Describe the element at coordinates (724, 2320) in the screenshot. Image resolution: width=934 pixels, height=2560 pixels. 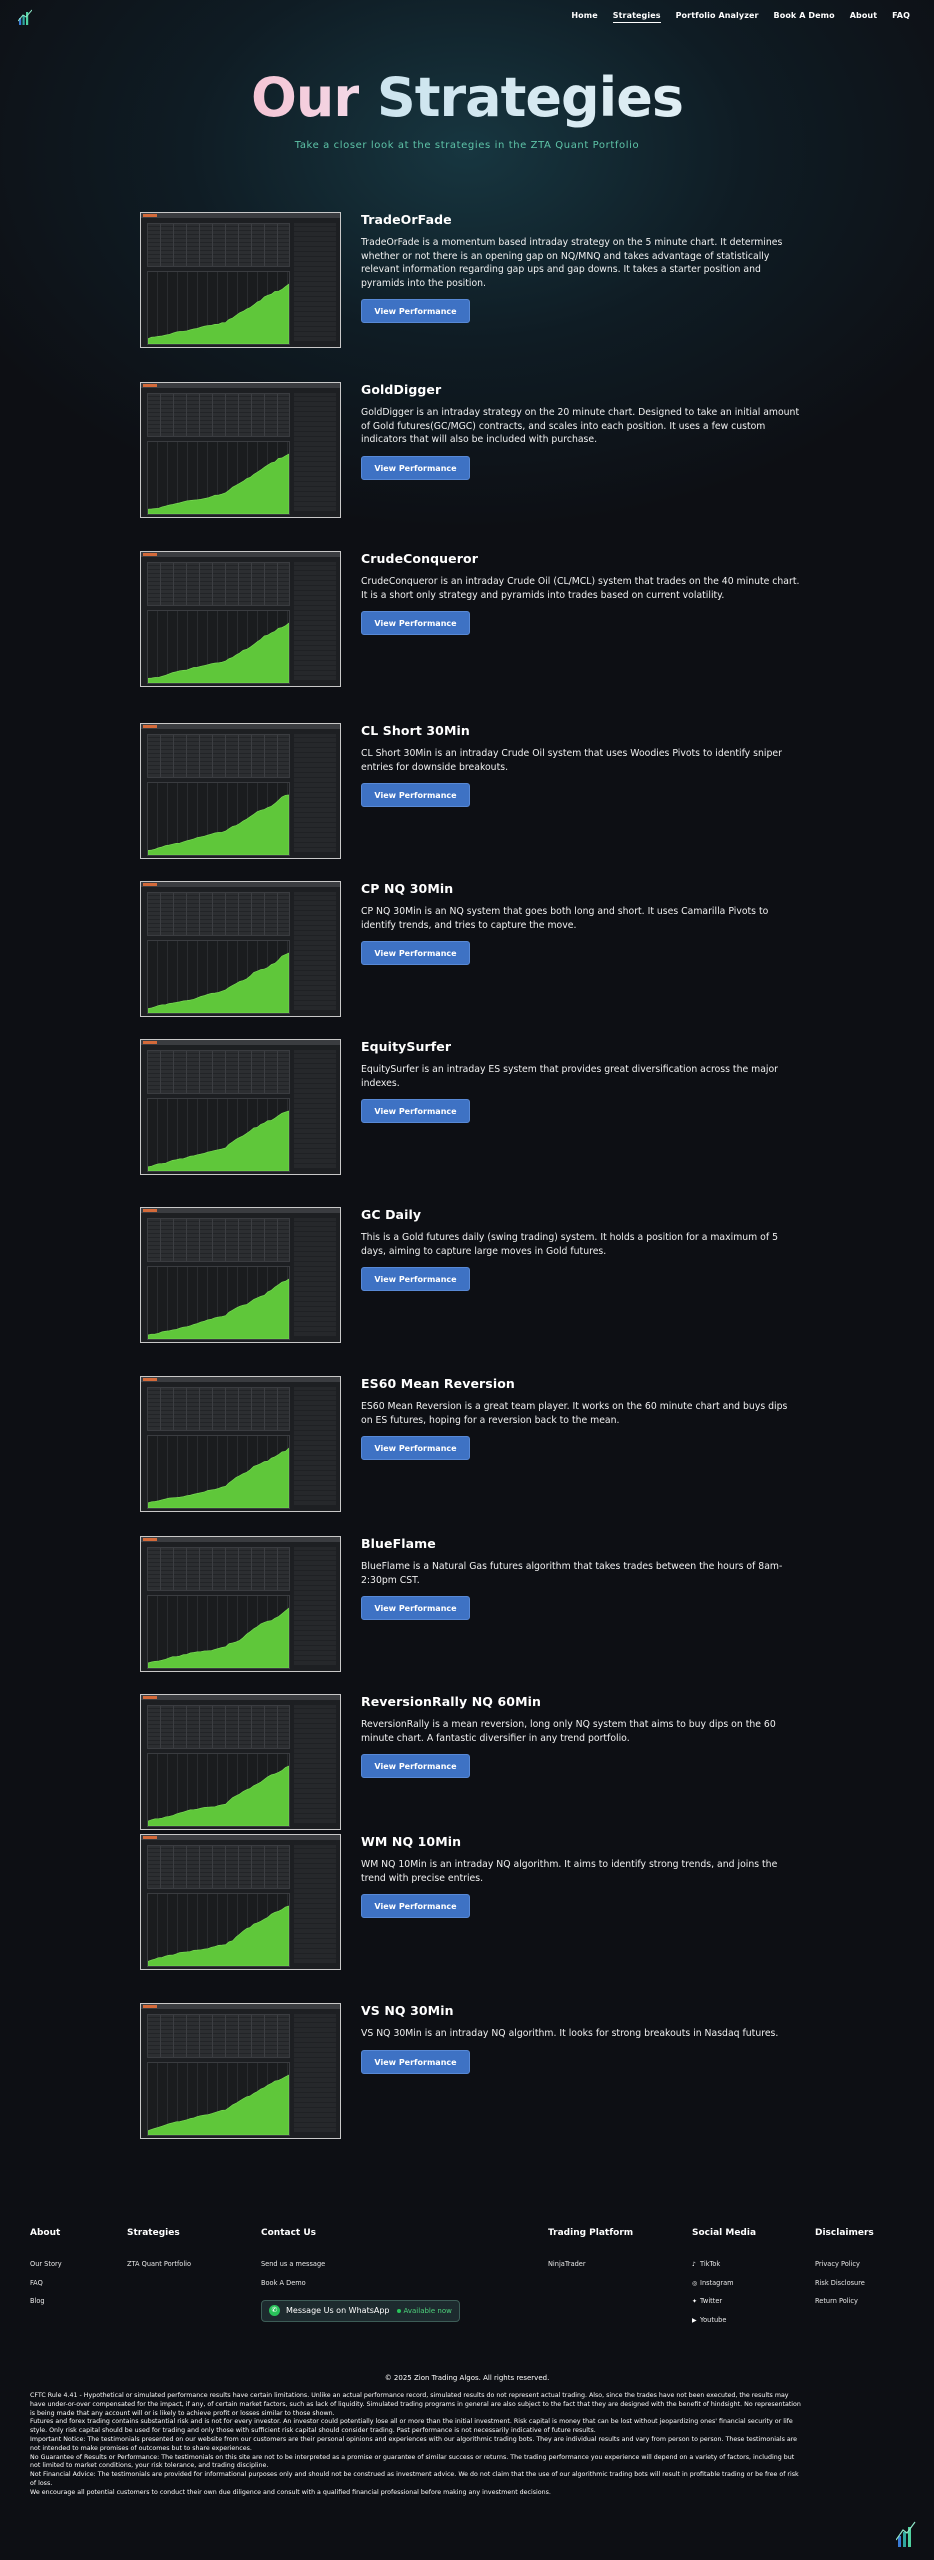
I see `footer-link-youtube: ▶ Youtube` at that location.